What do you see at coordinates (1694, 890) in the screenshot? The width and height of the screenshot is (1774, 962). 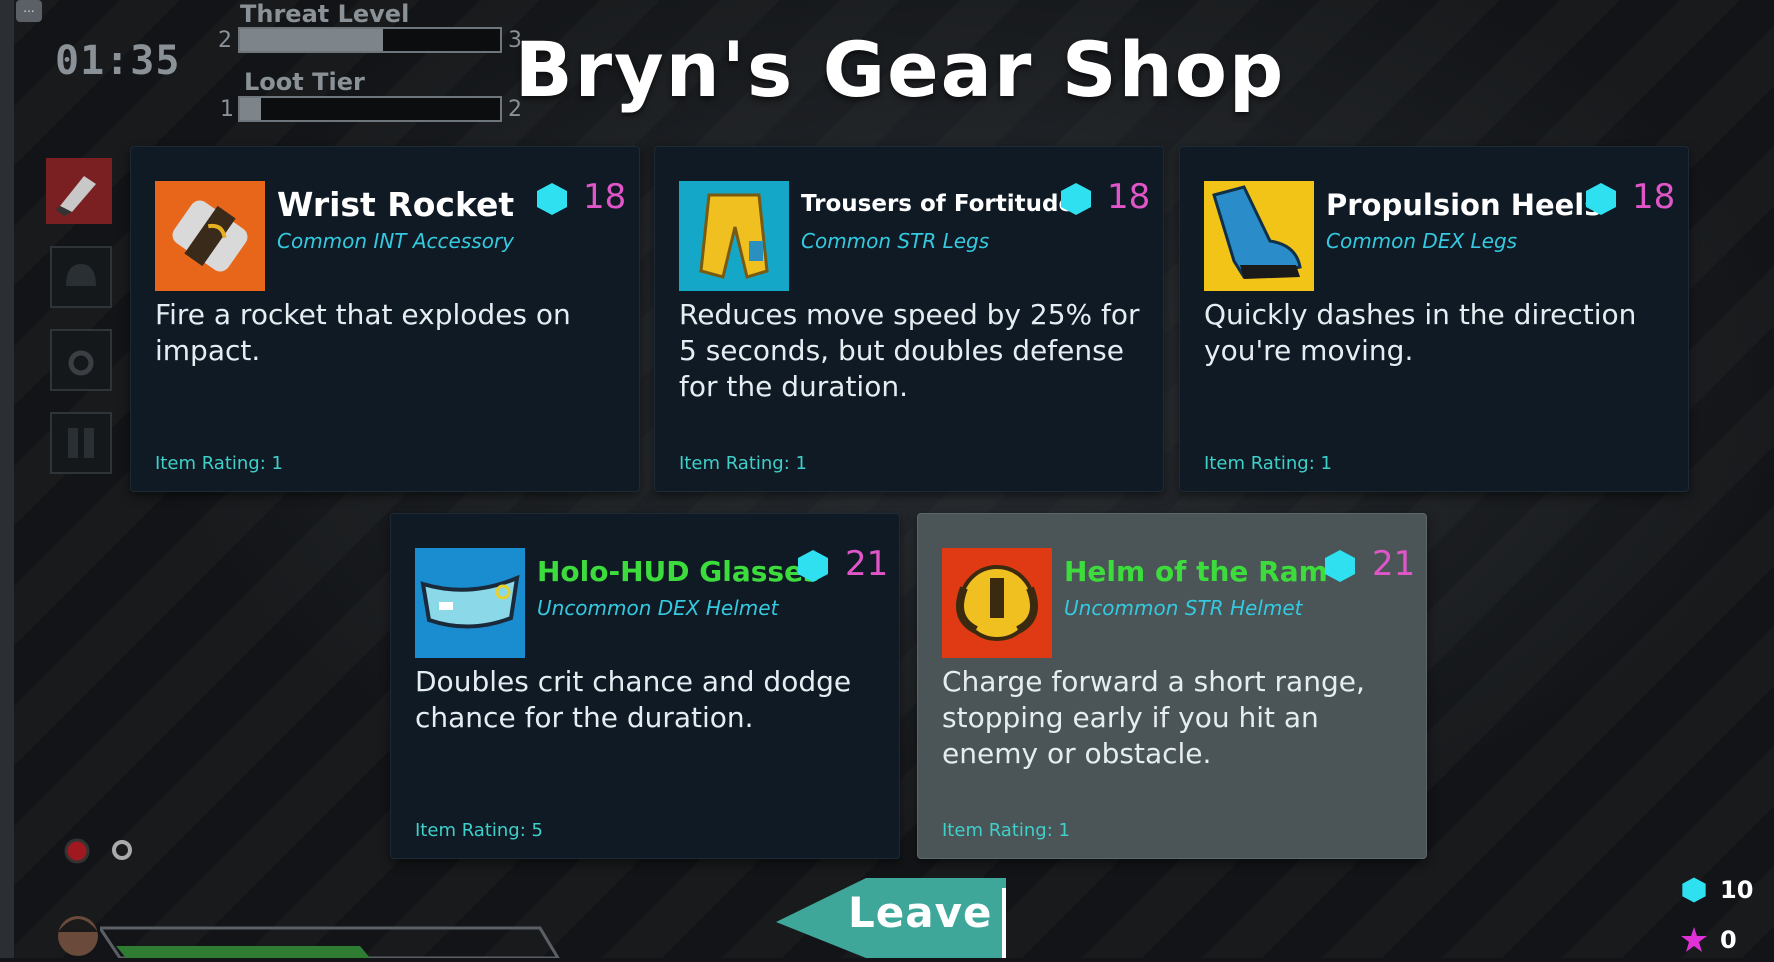 I see `gem-currency-icon` at bounding box center [1694, 890].